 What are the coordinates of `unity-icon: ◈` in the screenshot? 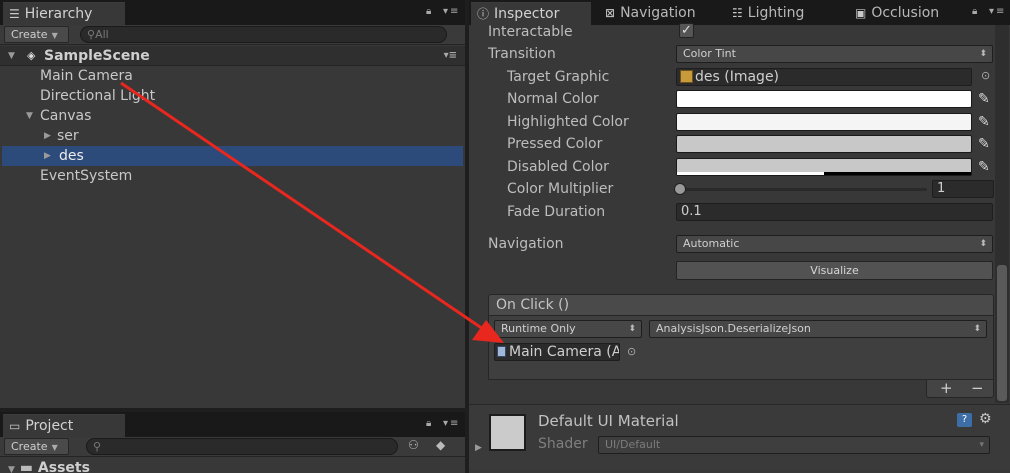 It's located at (31, 55).